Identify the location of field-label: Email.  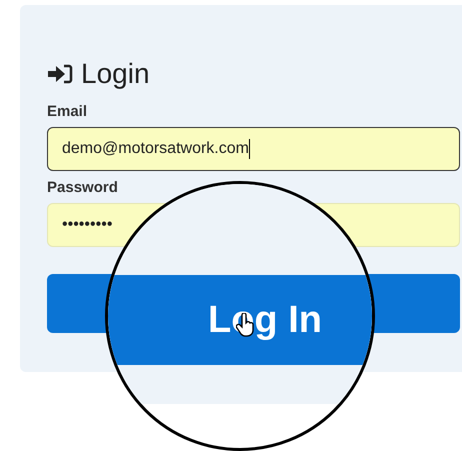
(67, 111).